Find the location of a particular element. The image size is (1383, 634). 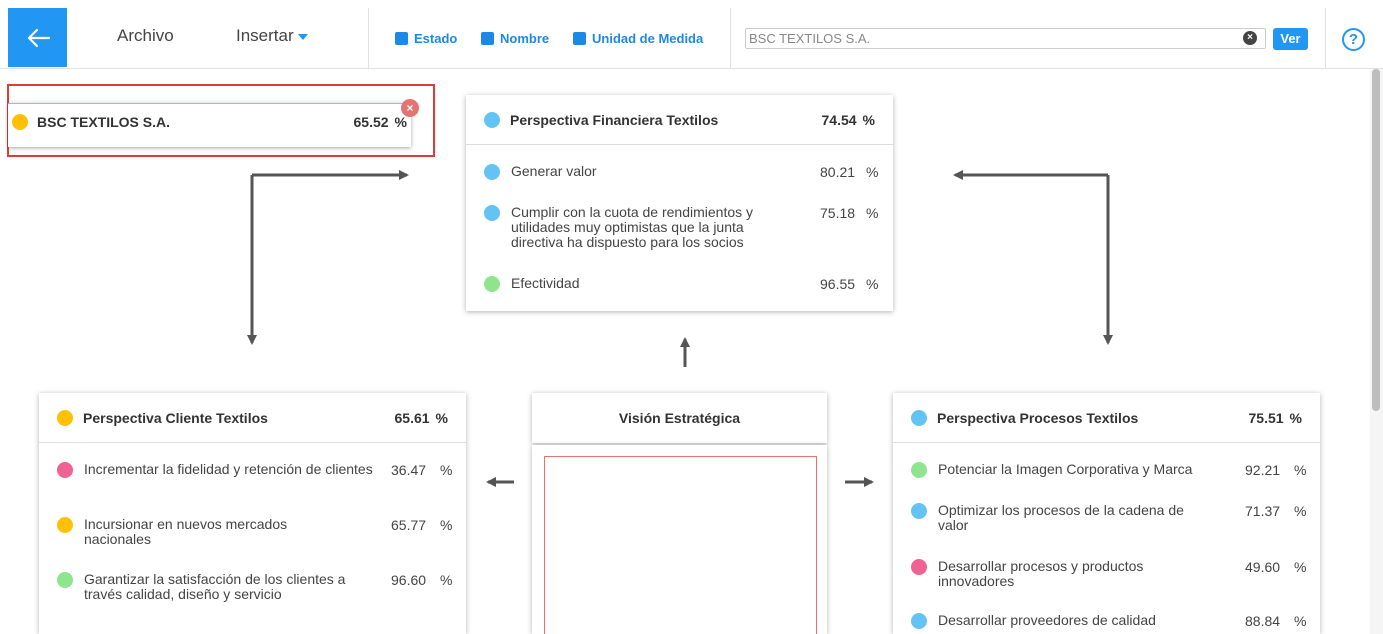

perspective-value: 74.54 is located at coordinates (839, 119).